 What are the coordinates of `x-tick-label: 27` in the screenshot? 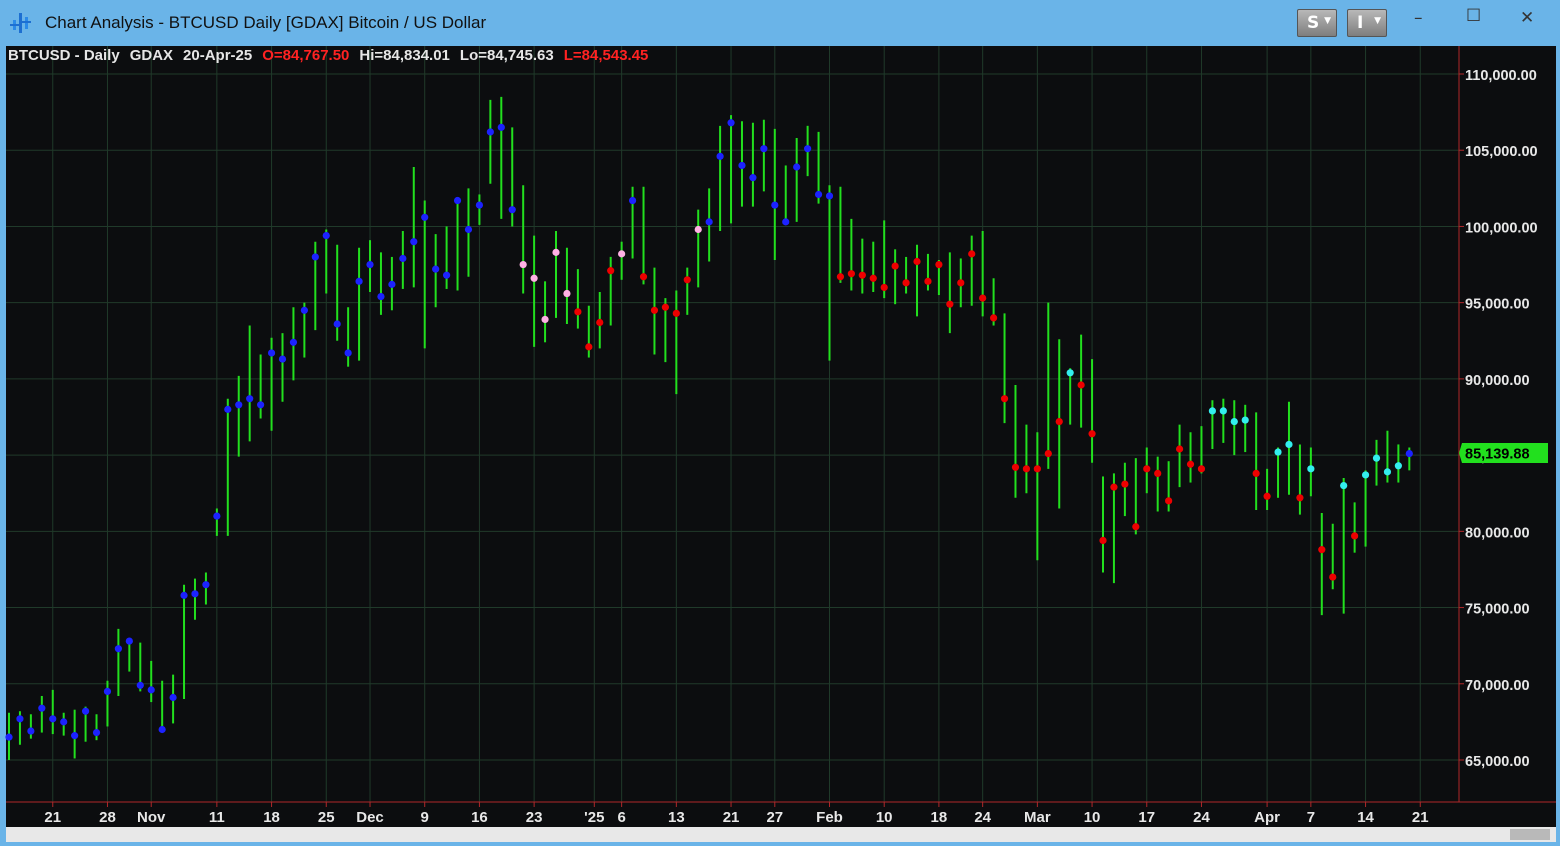 It's located at (774, 817).